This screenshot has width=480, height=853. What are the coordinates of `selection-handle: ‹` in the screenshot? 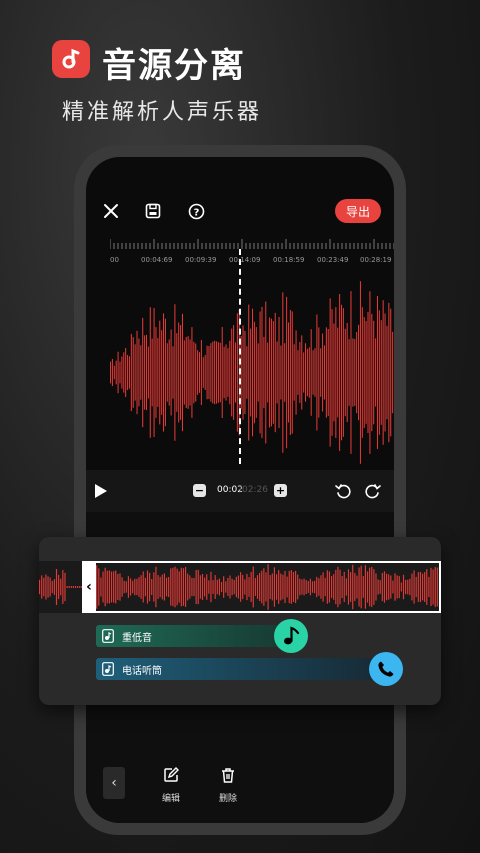 It's located at (89, 587).